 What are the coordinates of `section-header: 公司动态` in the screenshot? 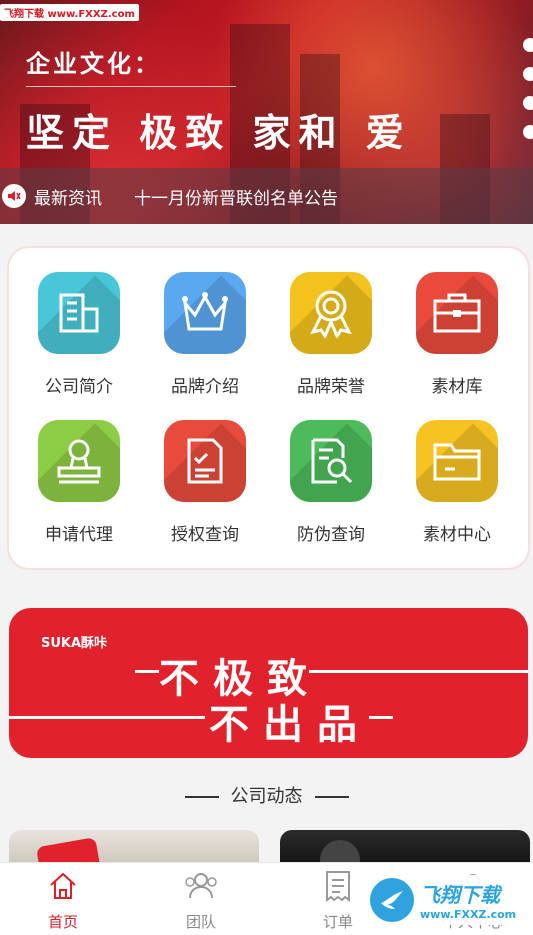 It's located at (266, 795).